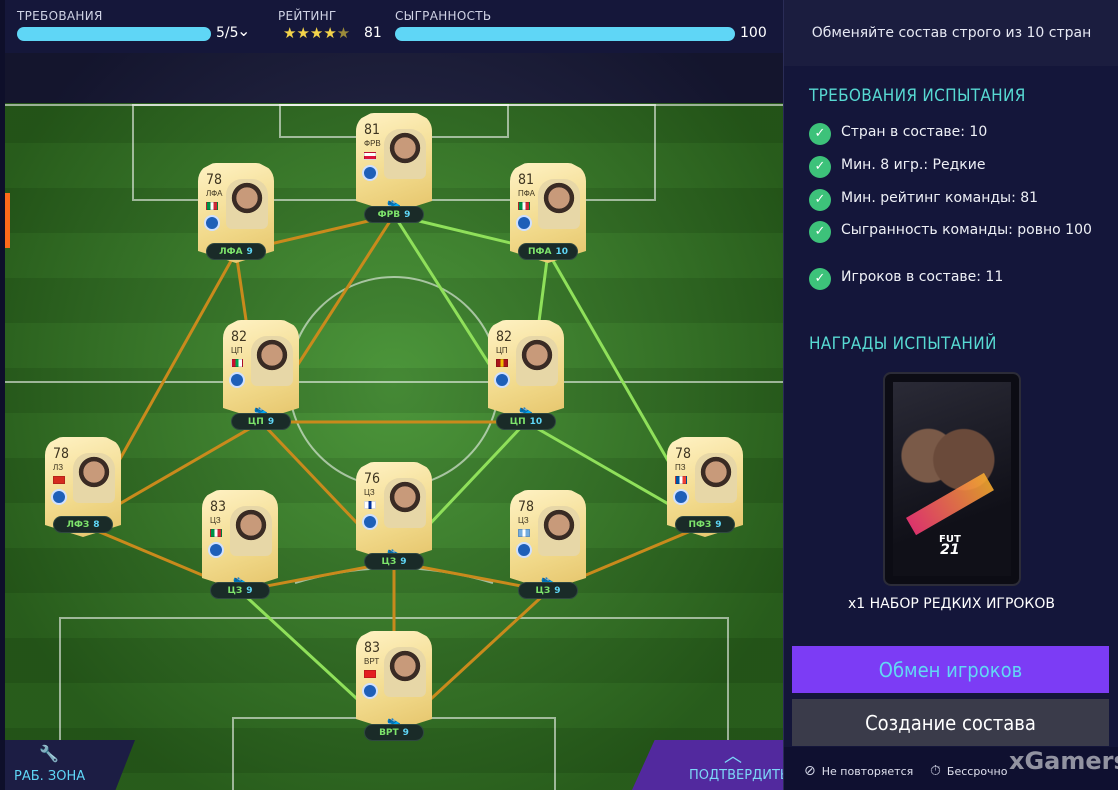  I want to click on requirements-progress-bar, so click(114, 34).